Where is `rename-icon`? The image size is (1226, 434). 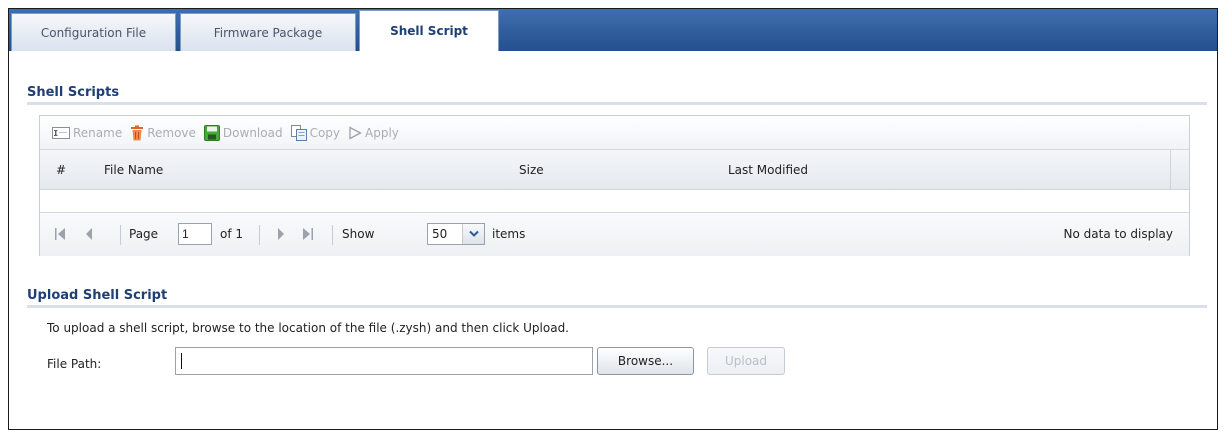
rename-icon is located at coordinates (61, 132).